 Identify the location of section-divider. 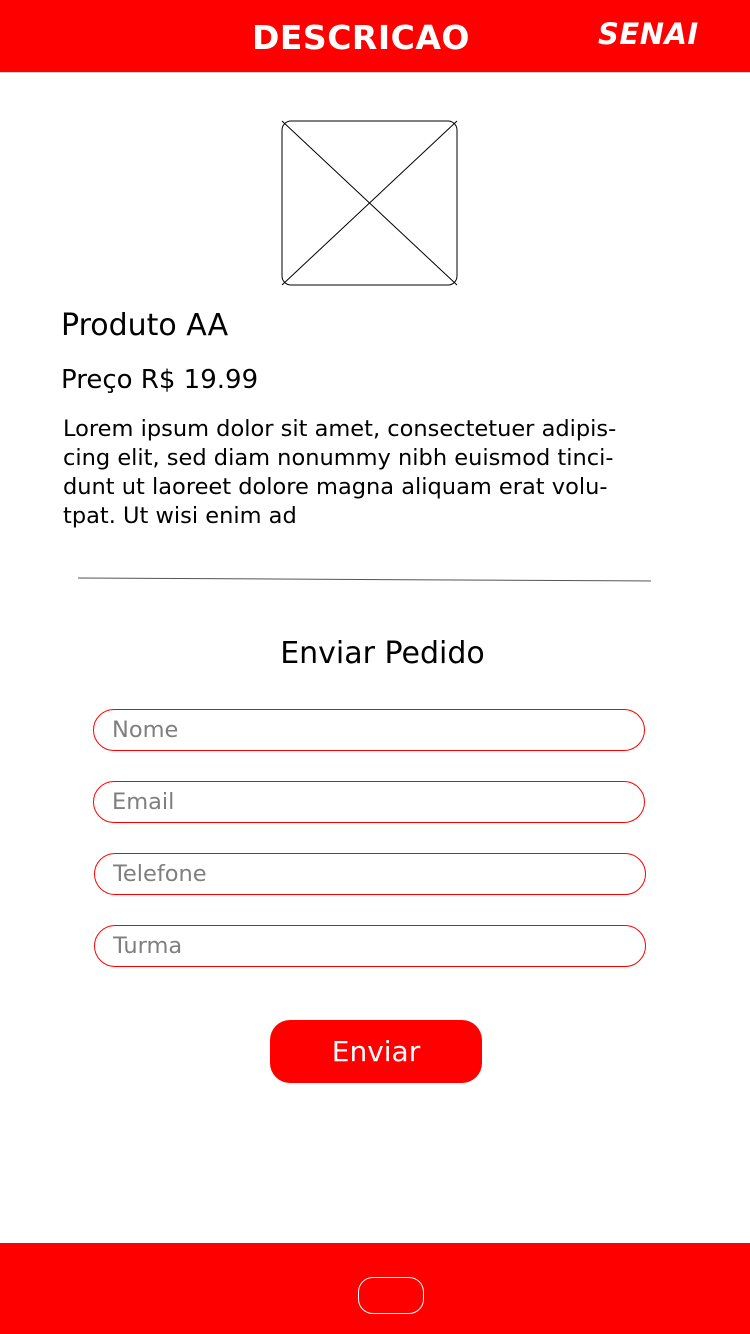
(365, 579).